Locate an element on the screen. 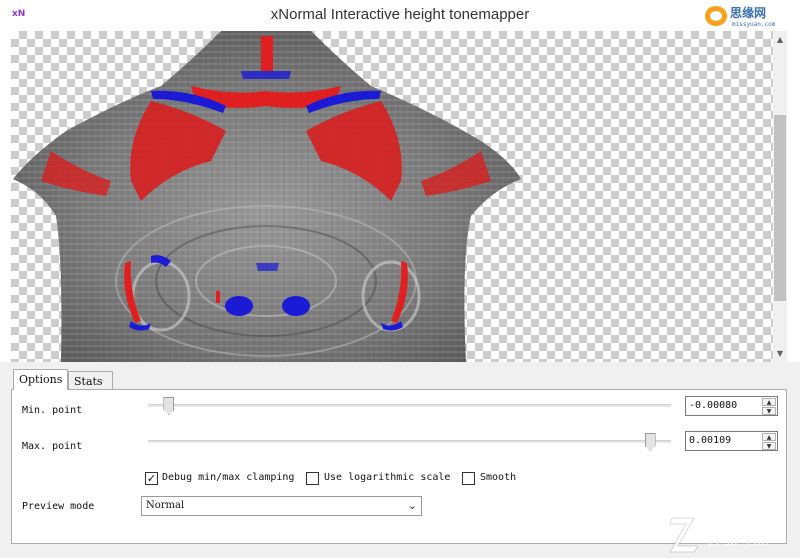 The image size is (800, 558). debug-clamping-checkbox: ✓ is located at coordinates (151, 478).